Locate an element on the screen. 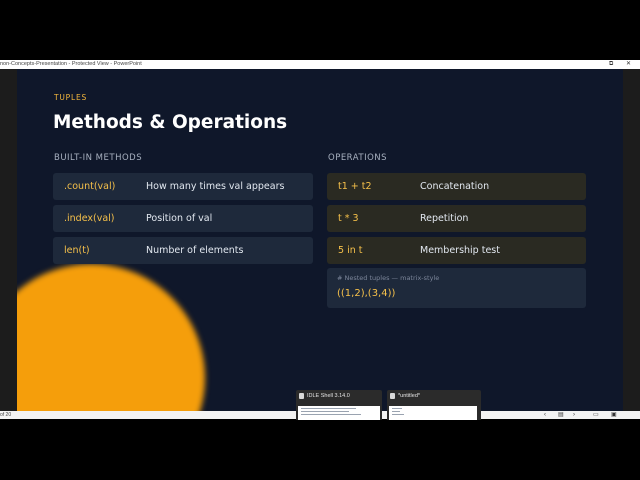  code-comment: # Nested tuples — matrix-style is located at coordinates (388, 278).